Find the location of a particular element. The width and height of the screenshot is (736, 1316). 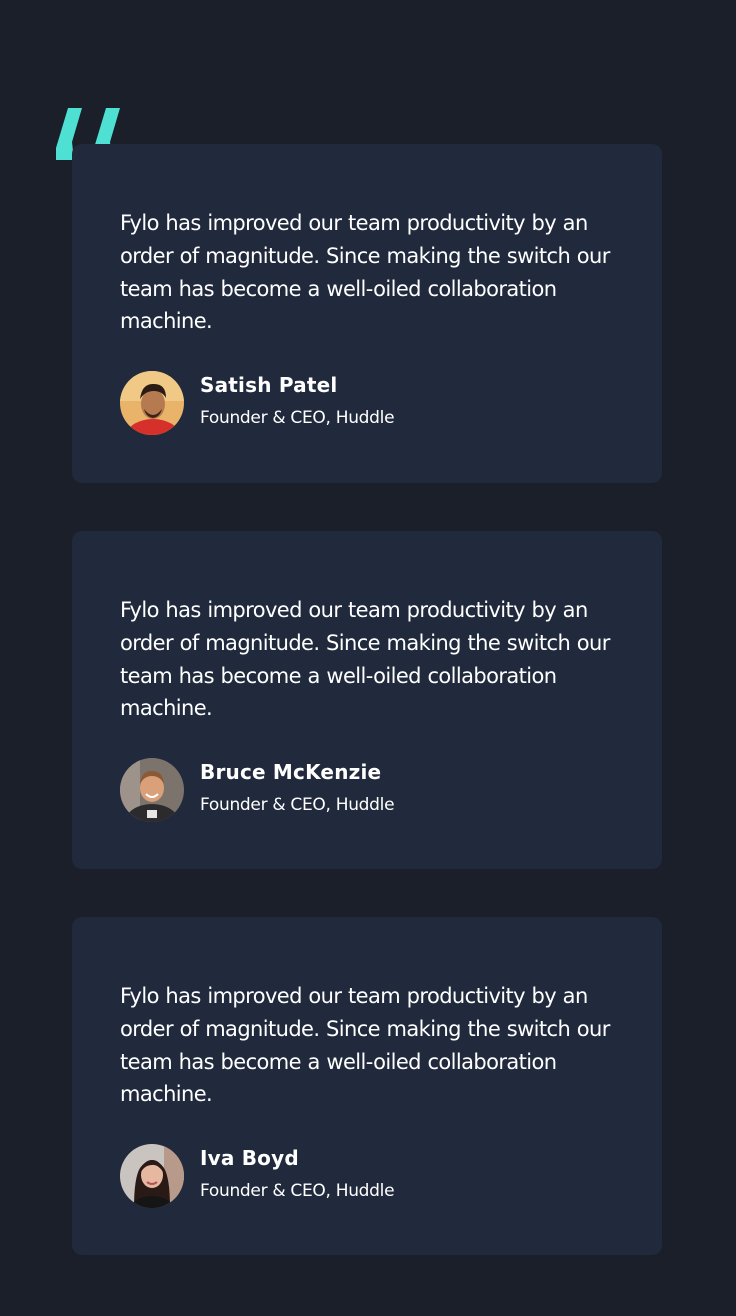

author-name: Satish Patel is located at coordinates (269, 385).